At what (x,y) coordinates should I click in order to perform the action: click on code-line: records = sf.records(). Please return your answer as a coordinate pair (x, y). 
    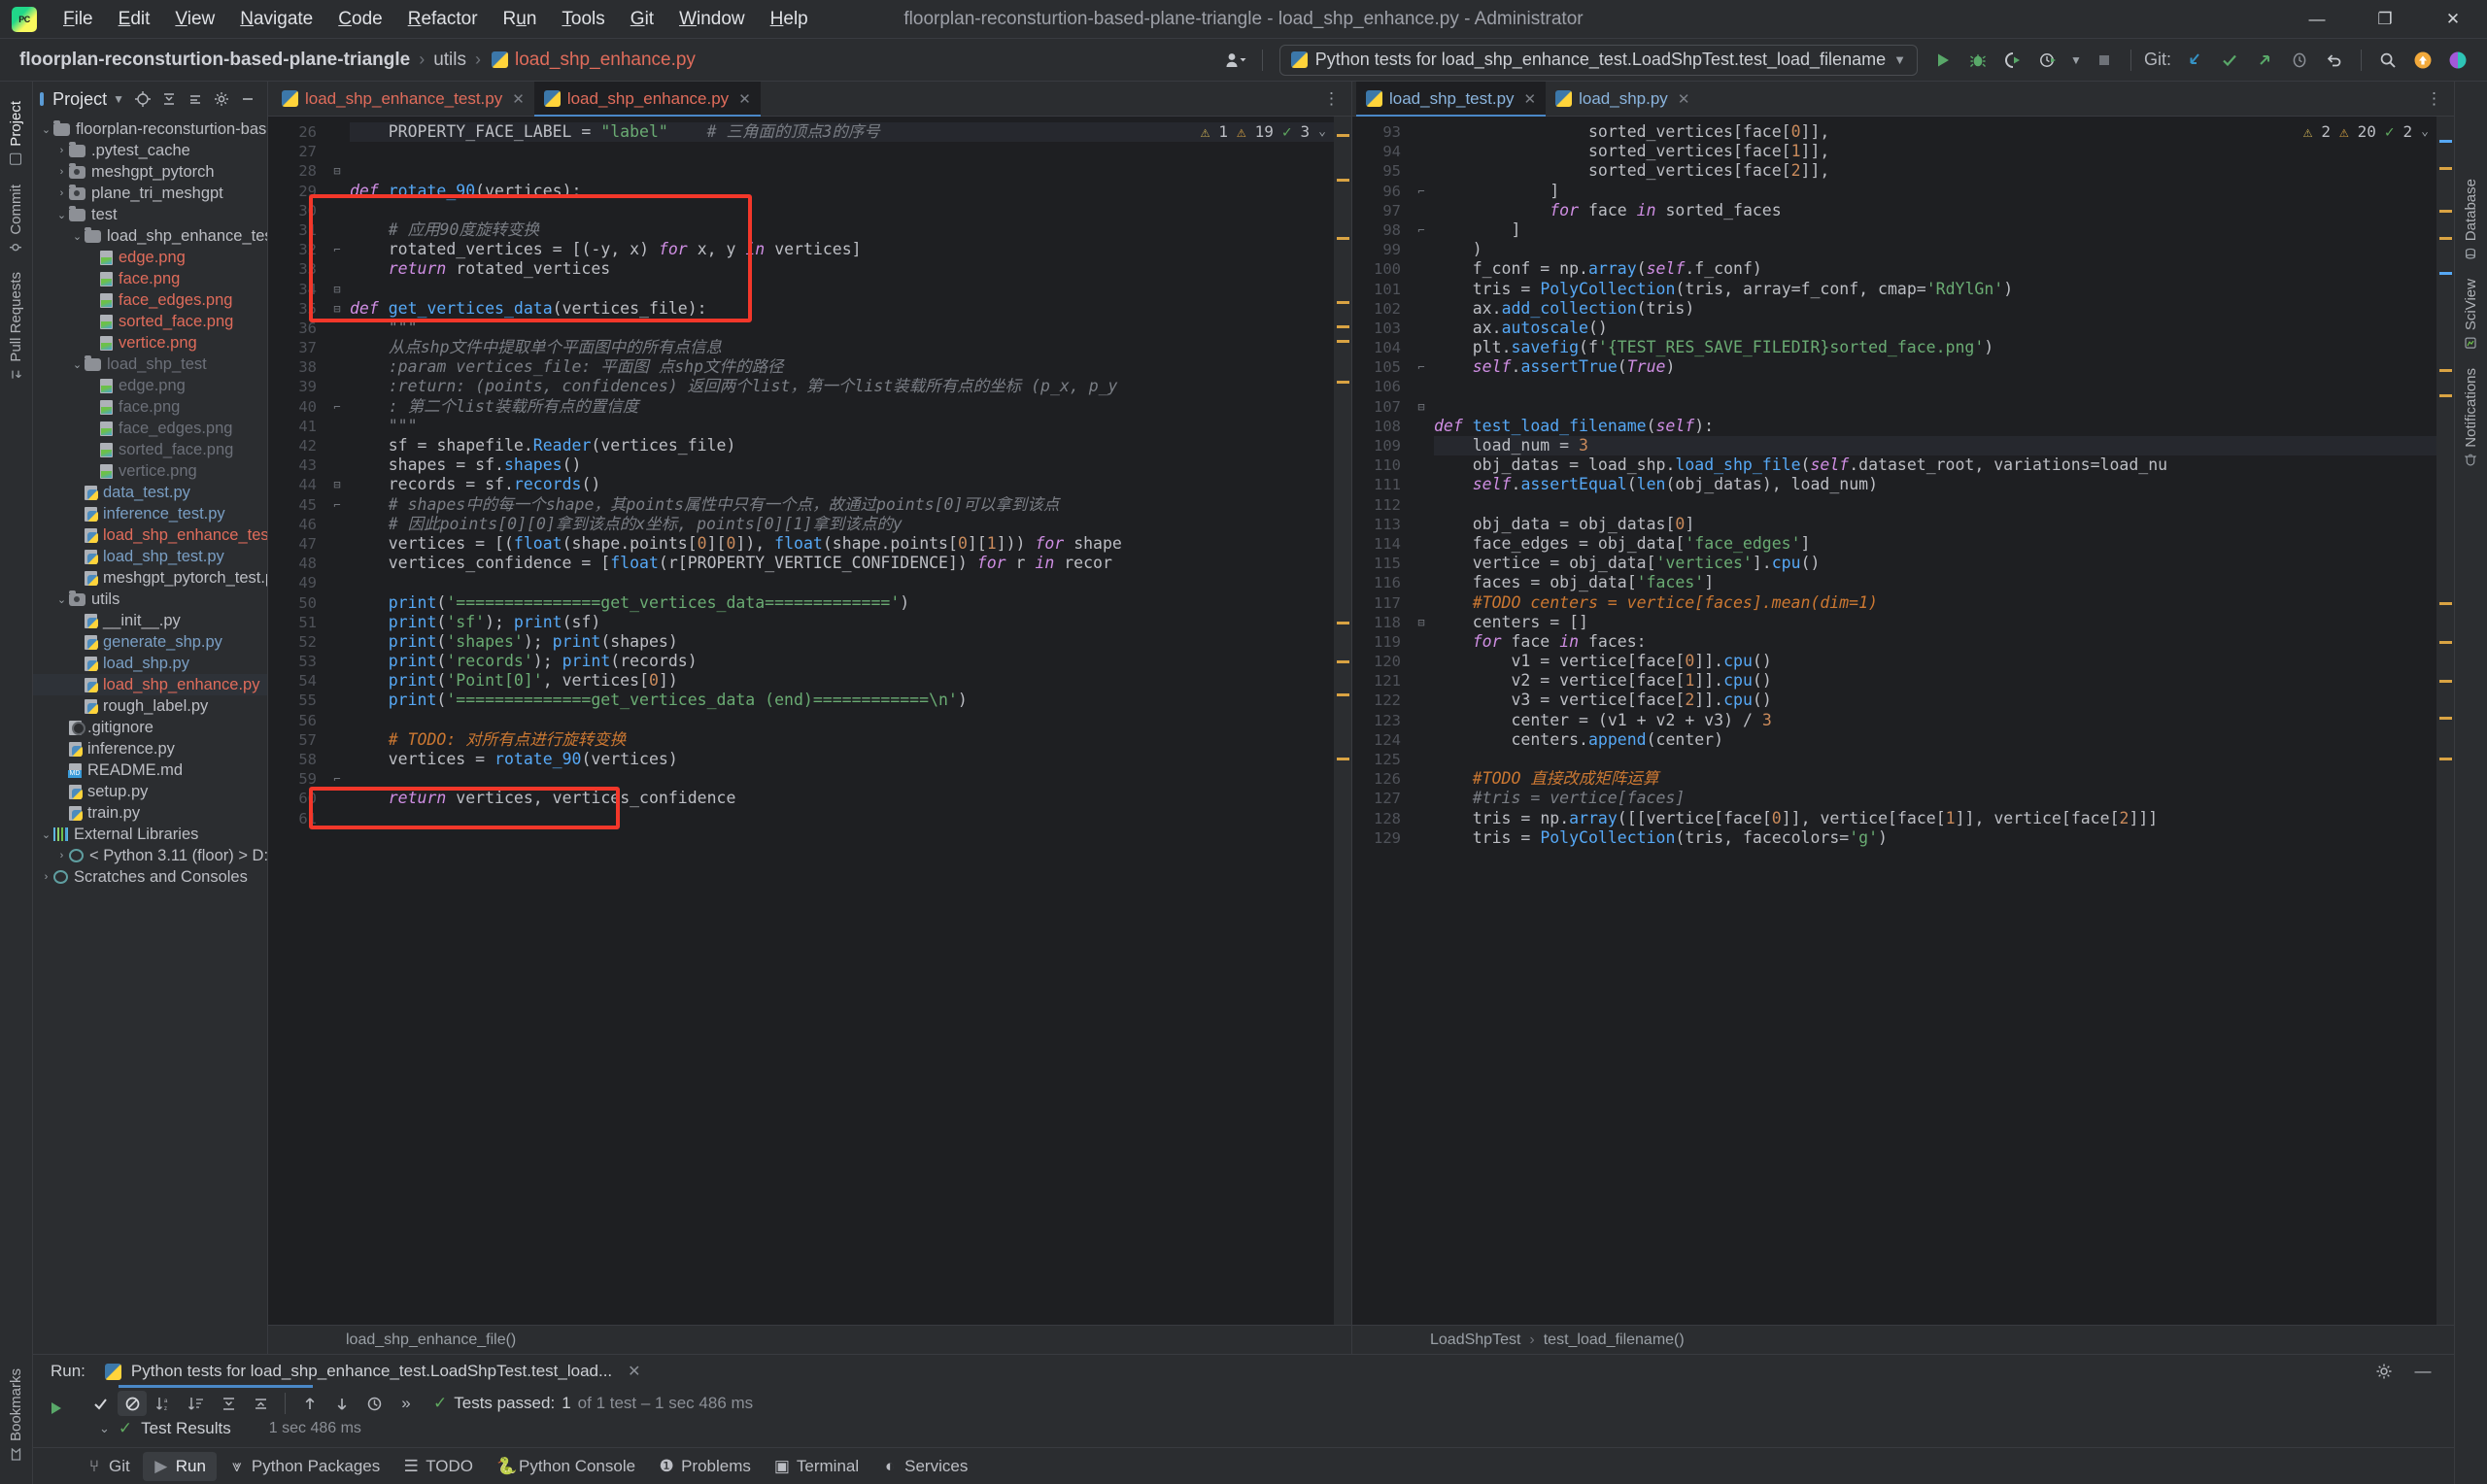
    Looking at the image, I should click on (850, 485).